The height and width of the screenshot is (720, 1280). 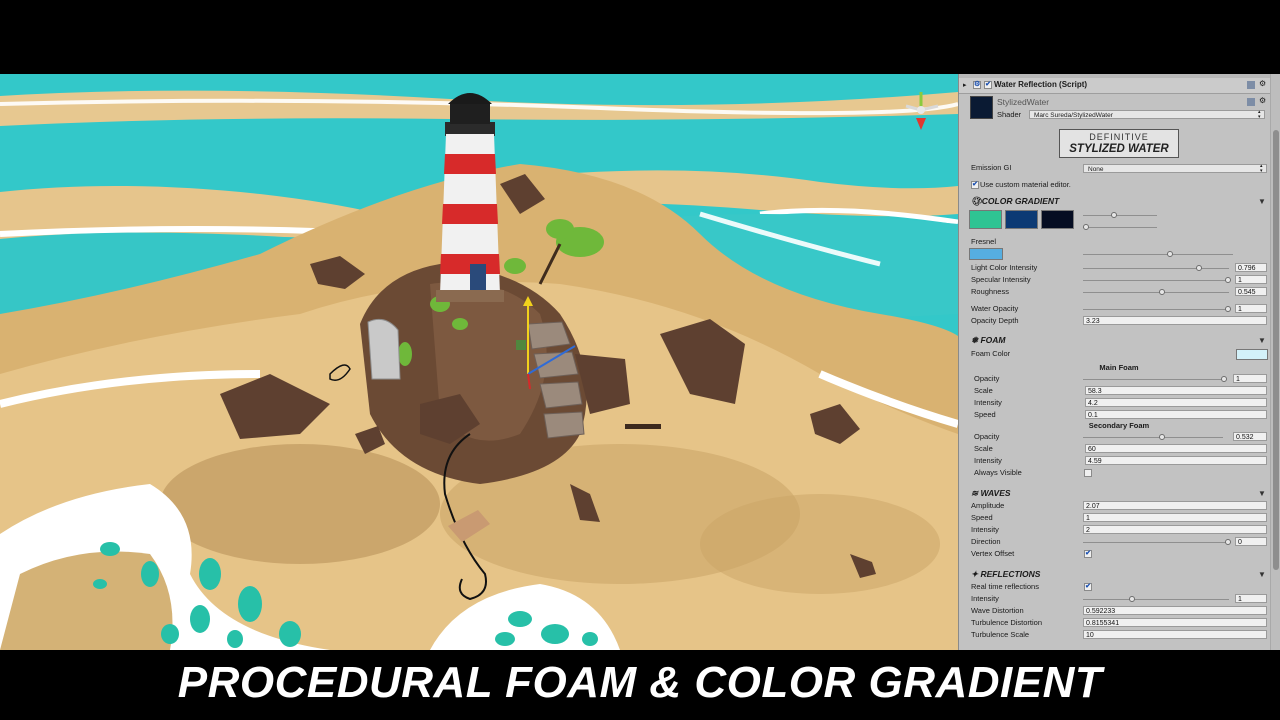 What do you see at coordinates (1175, 622) in the screenshot?
I see `param-value-field: 0.8155341` at bounding box center [1175, 622].